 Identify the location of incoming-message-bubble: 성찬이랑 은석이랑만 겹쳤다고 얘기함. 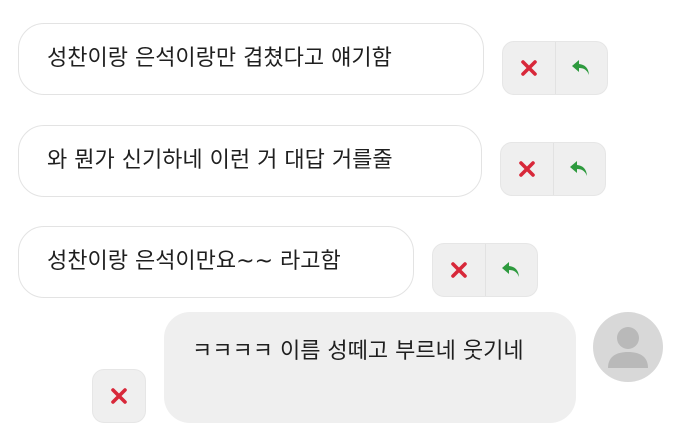
(251, 59).